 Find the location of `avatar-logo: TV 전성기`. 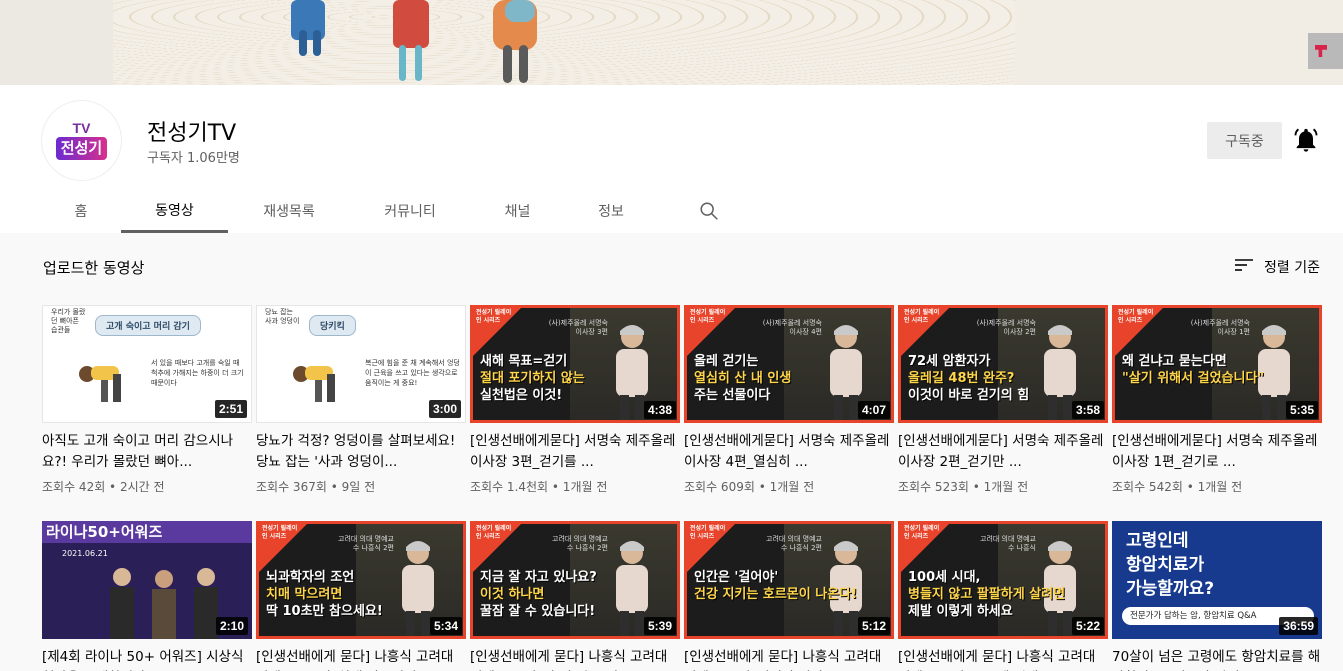

avatar-logo: TV 전성기 is located at coordinates (82, 141).